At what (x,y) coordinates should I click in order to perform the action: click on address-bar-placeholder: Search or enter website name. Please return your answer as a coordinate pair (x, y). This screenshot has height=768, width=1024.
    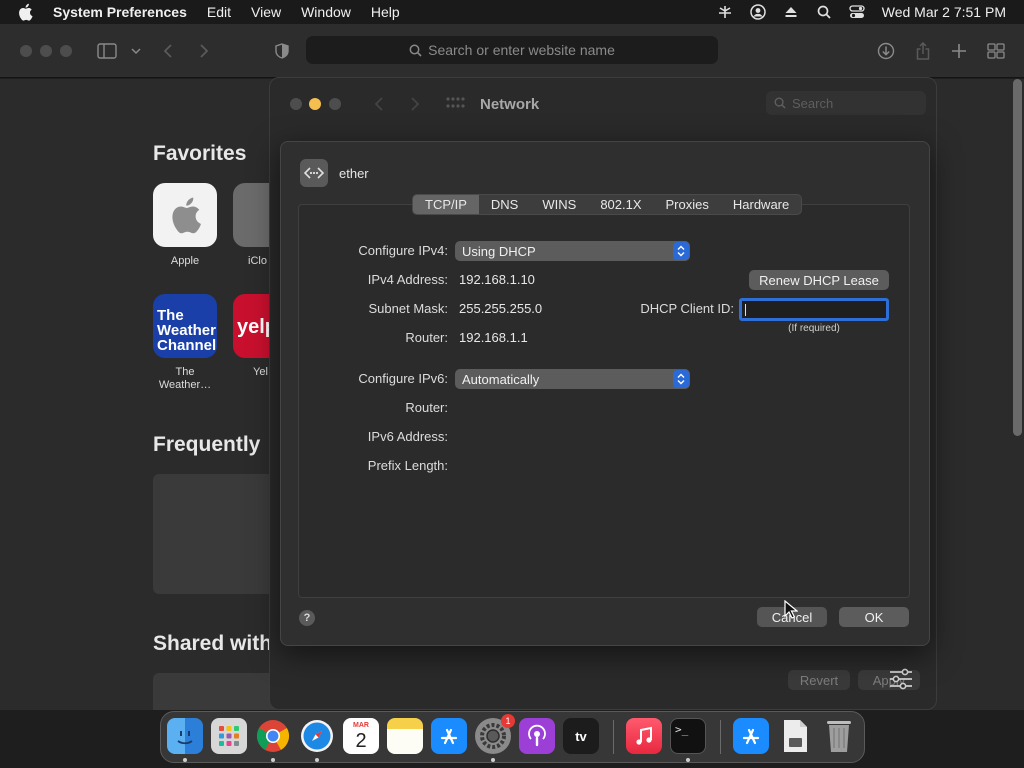
    Looking at the image, I should click on (521, 50).